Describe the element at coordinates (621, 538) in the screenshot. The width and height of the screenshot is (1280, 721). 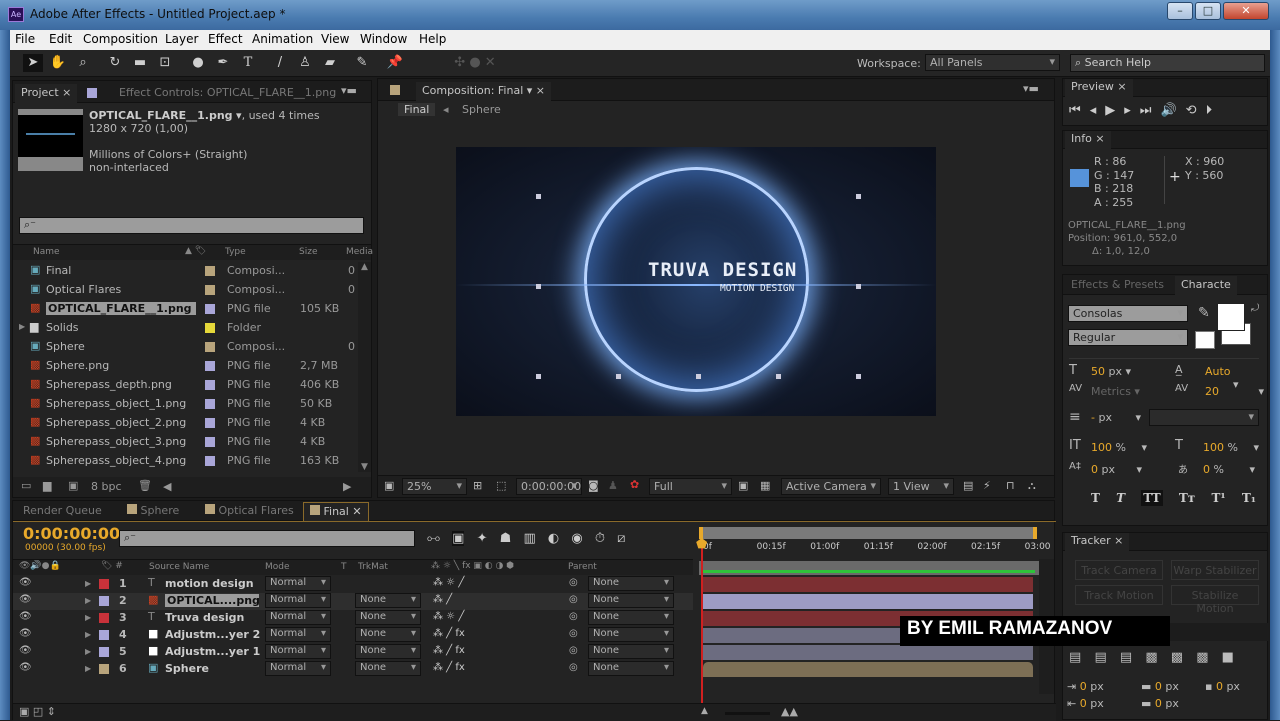
I see `graph-editor-icon: ⧄` at that location.